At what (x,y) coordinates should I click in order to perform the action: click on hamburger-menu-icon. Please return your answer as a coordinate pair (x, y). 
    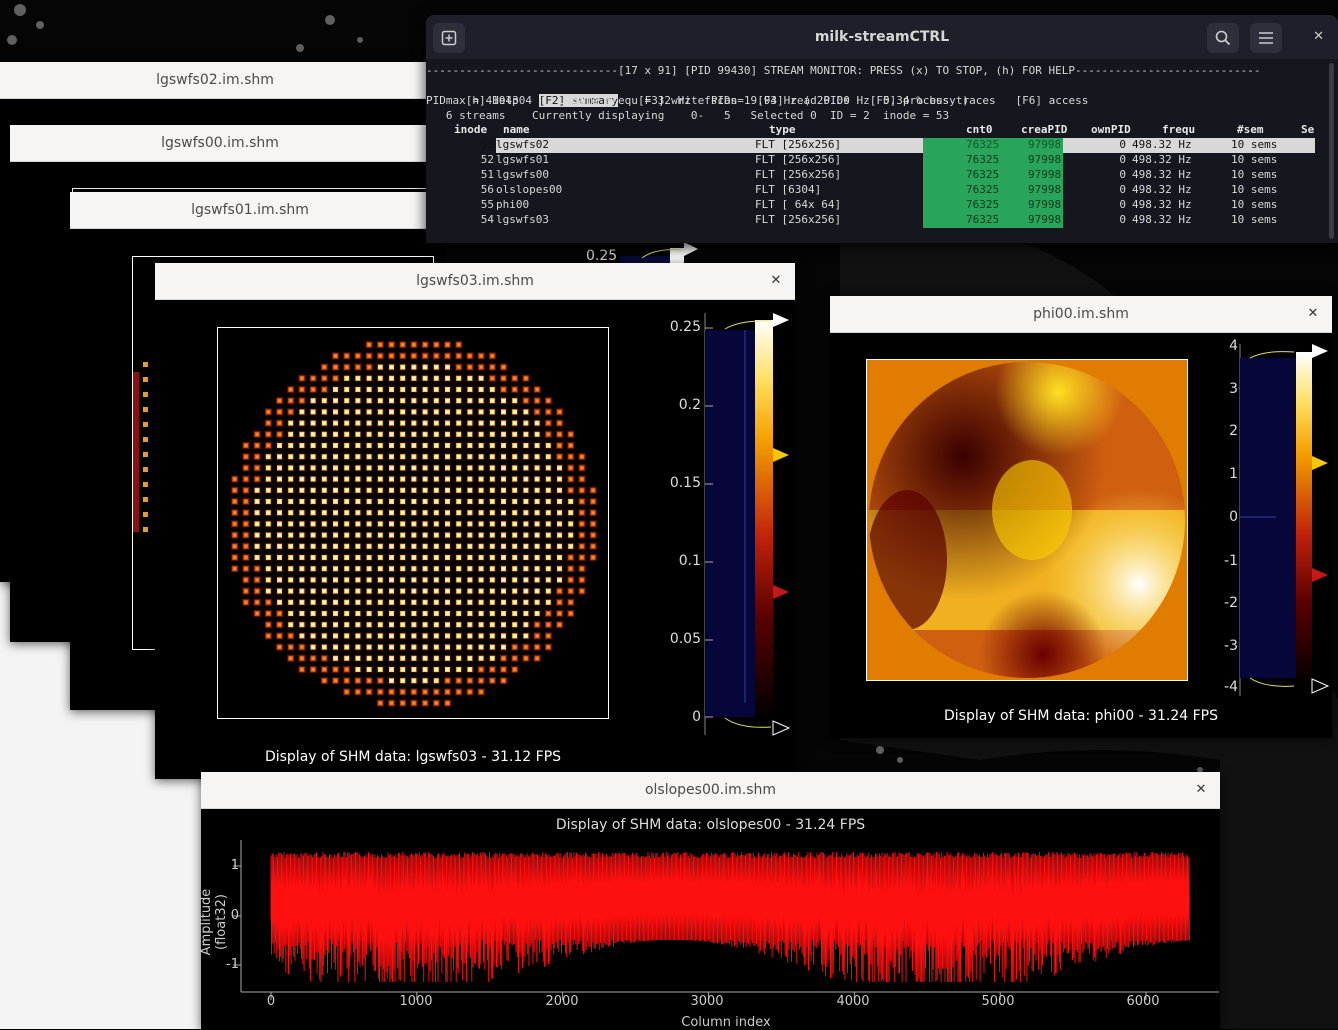
    Looking at the image, I should click on (1266, 38).